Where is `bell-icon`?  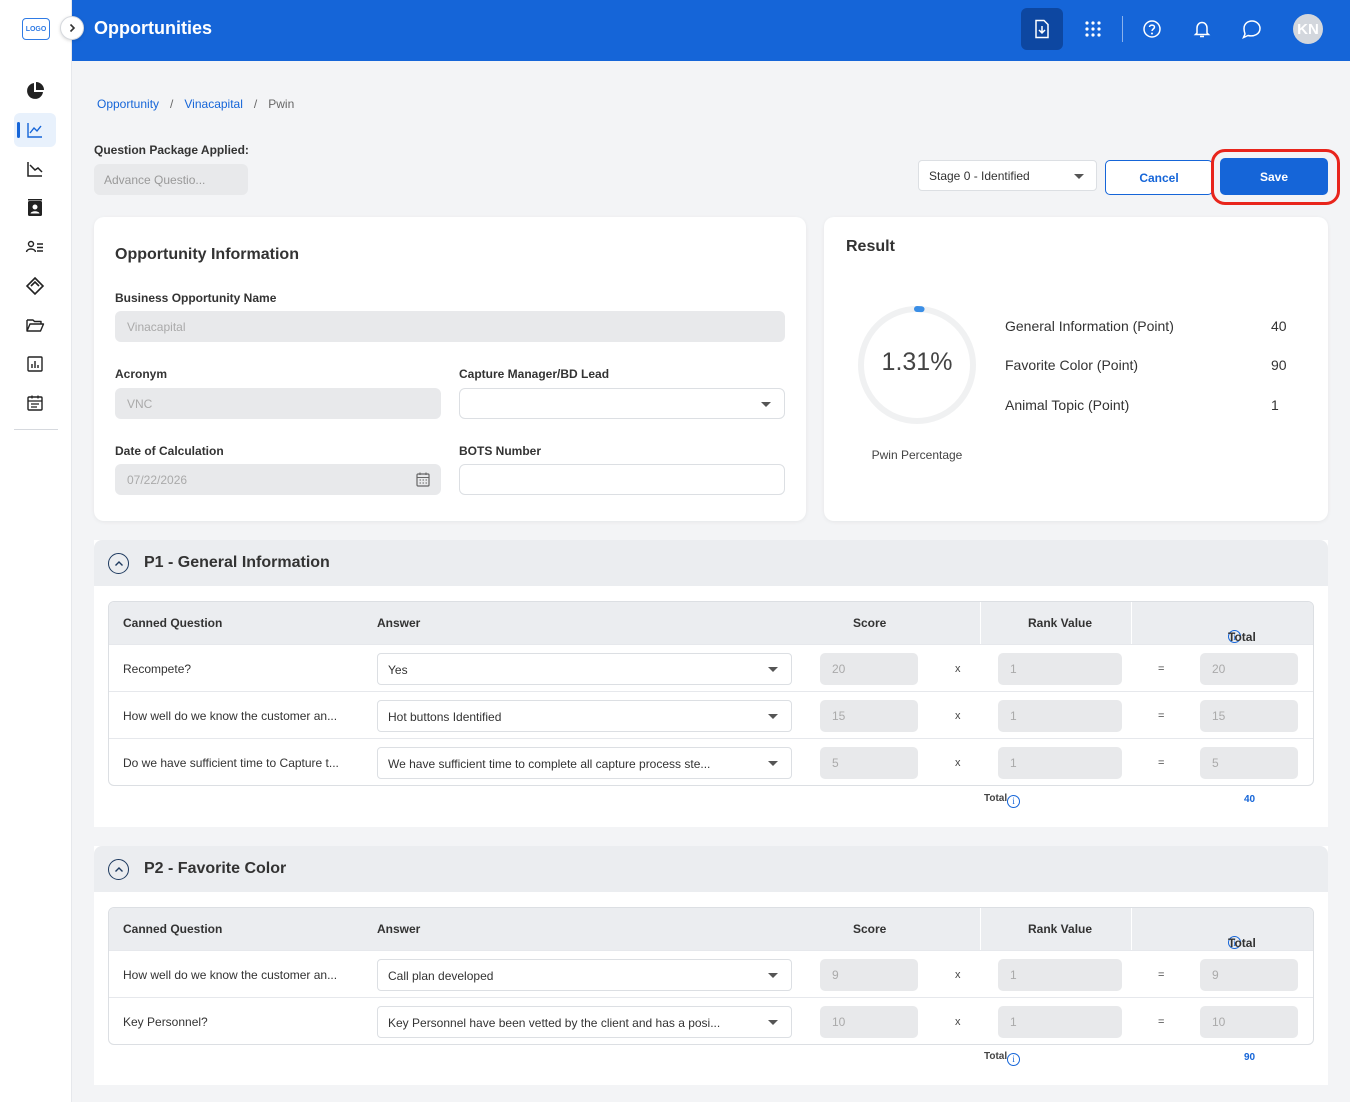 bell-icon is located at coordinates (1202, 29).